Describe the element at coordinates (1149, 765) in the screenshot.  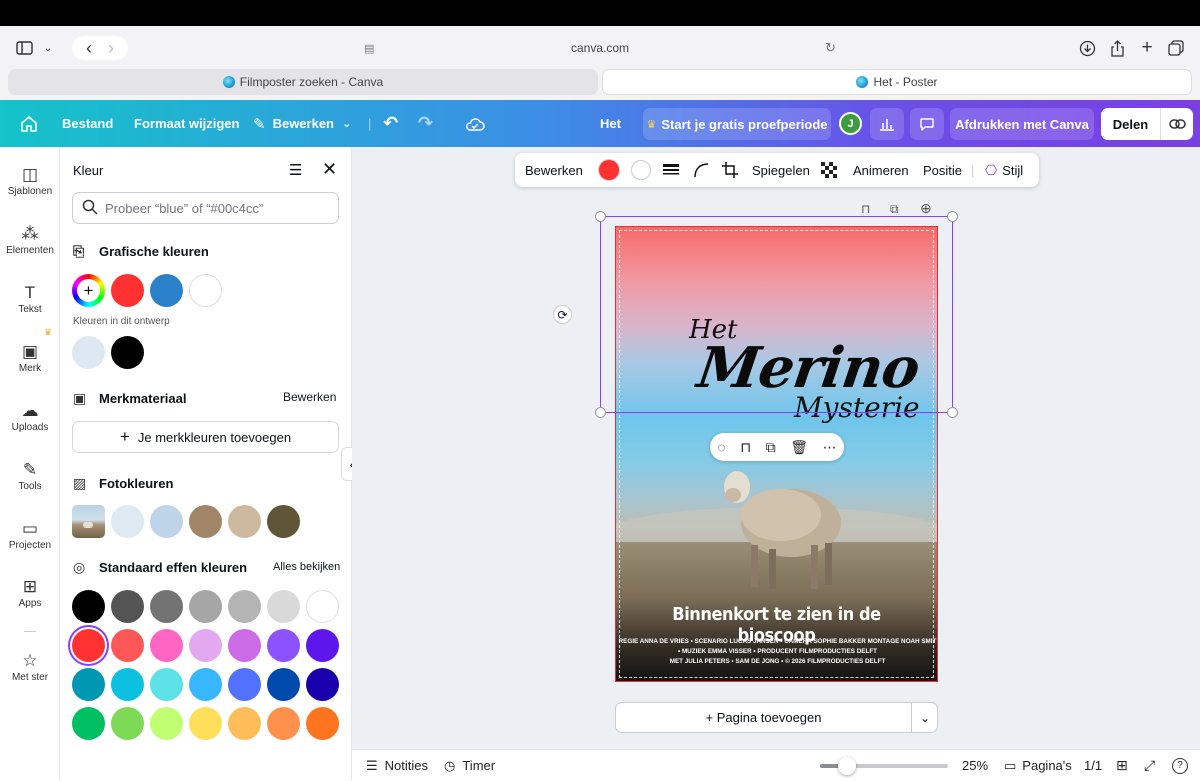
I see `fullscreen-icon: ⤢` at that location.